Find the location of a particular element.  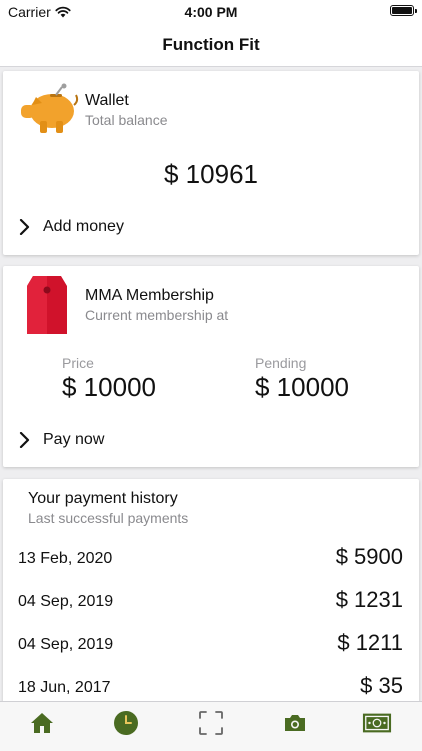

tab-scan is located at coordinates (211, 723).